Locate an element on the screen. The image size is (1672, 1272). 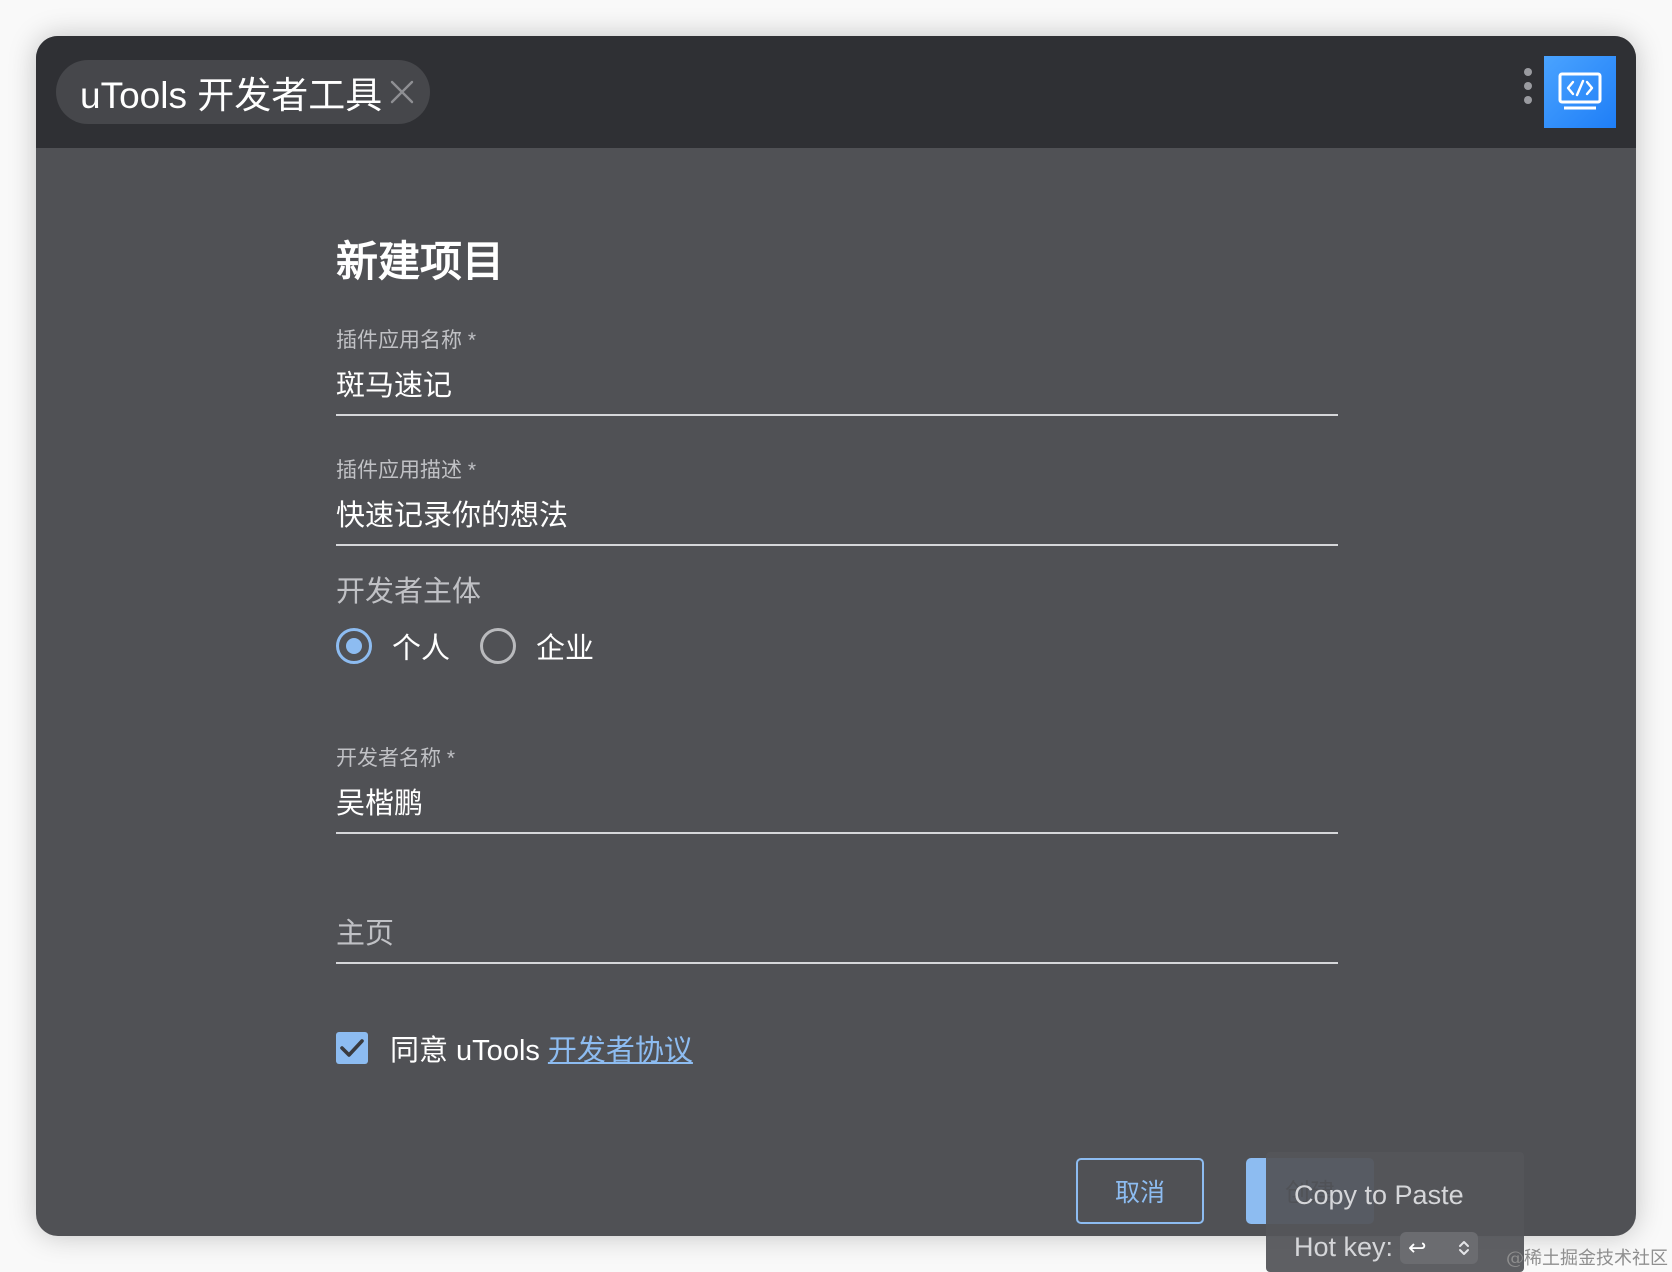
plugin-name-underline is located at coordinates (837, 415).